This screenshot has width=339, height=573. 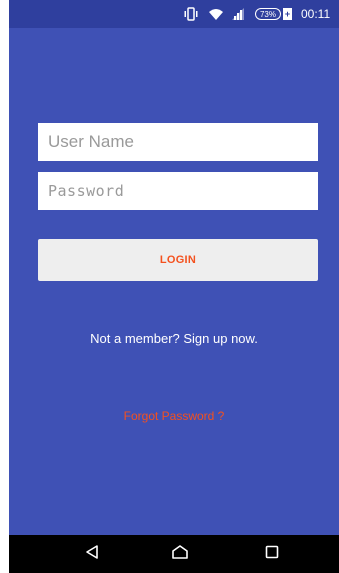 I want to click on username-input, so click(x=178, y=142).